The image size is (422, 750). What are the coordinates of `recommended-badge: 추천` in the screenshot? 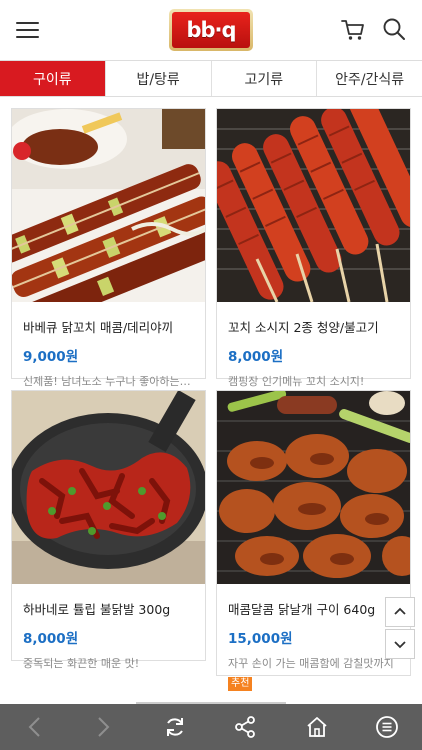 It's located at (240, 684).